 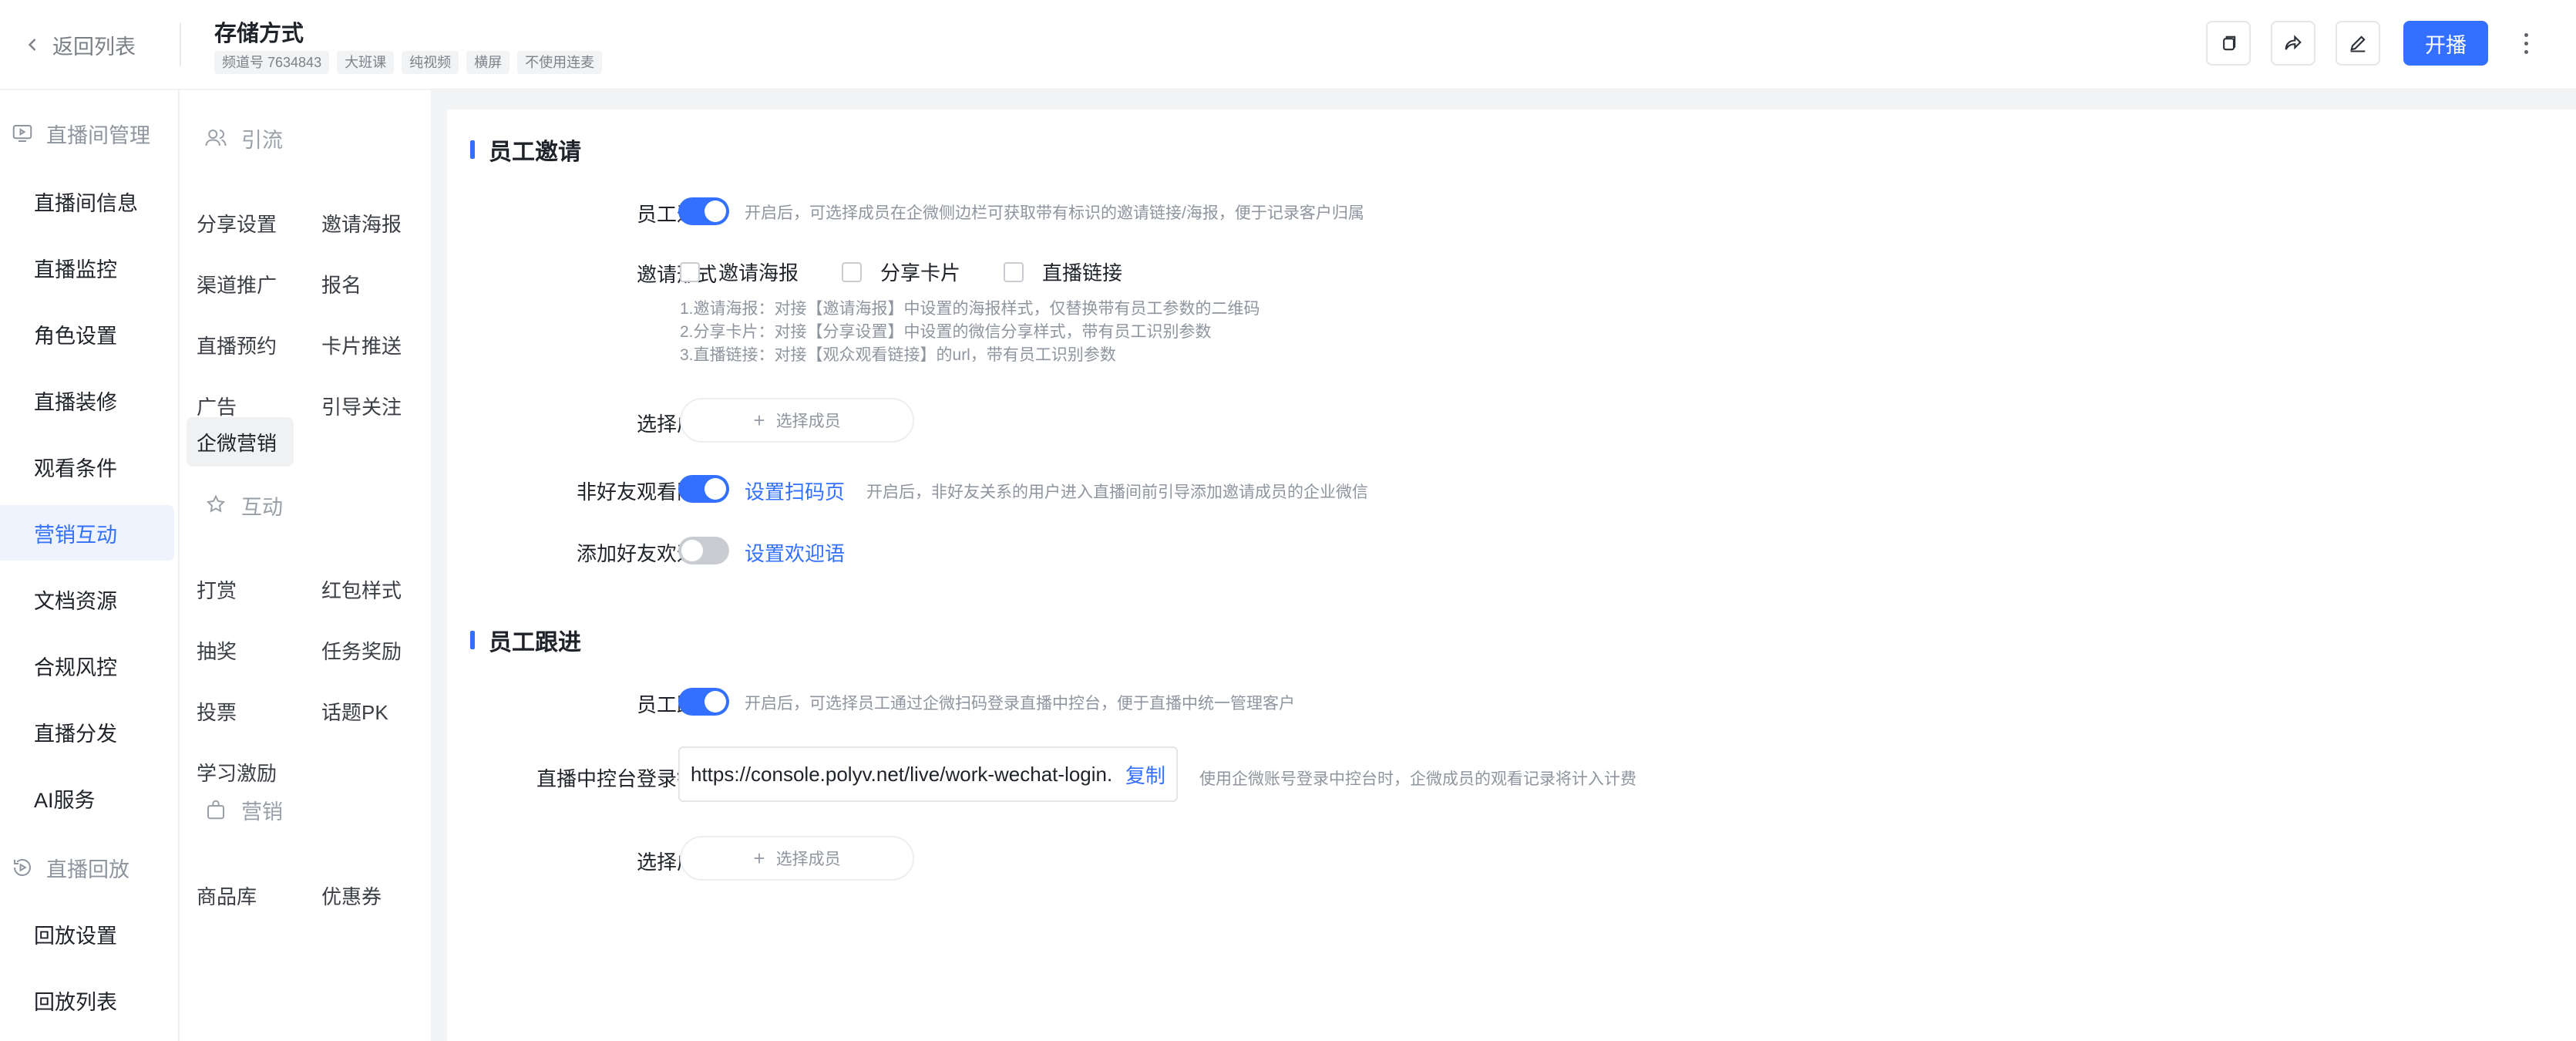 I want to click on channel-tags: 频道号 7634843 大班课 纯视频 横屏 不使用连麦, so click(x=408, y=63).